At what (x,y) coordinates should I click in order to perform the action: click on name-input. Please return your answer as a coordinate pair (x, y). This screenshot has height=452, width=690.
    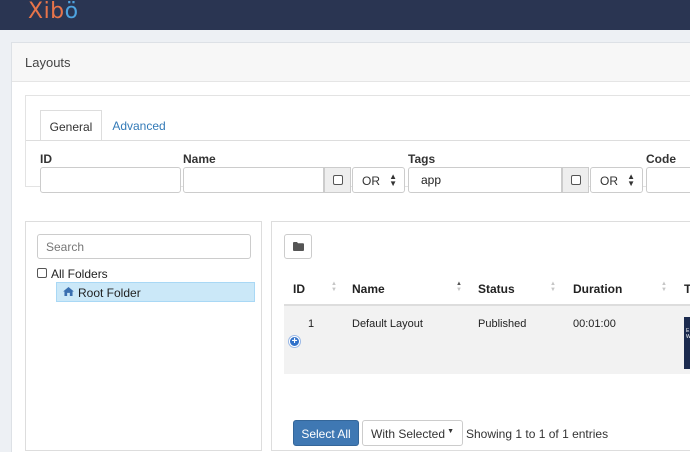
    Looking at the image, I should click on (253, 180).